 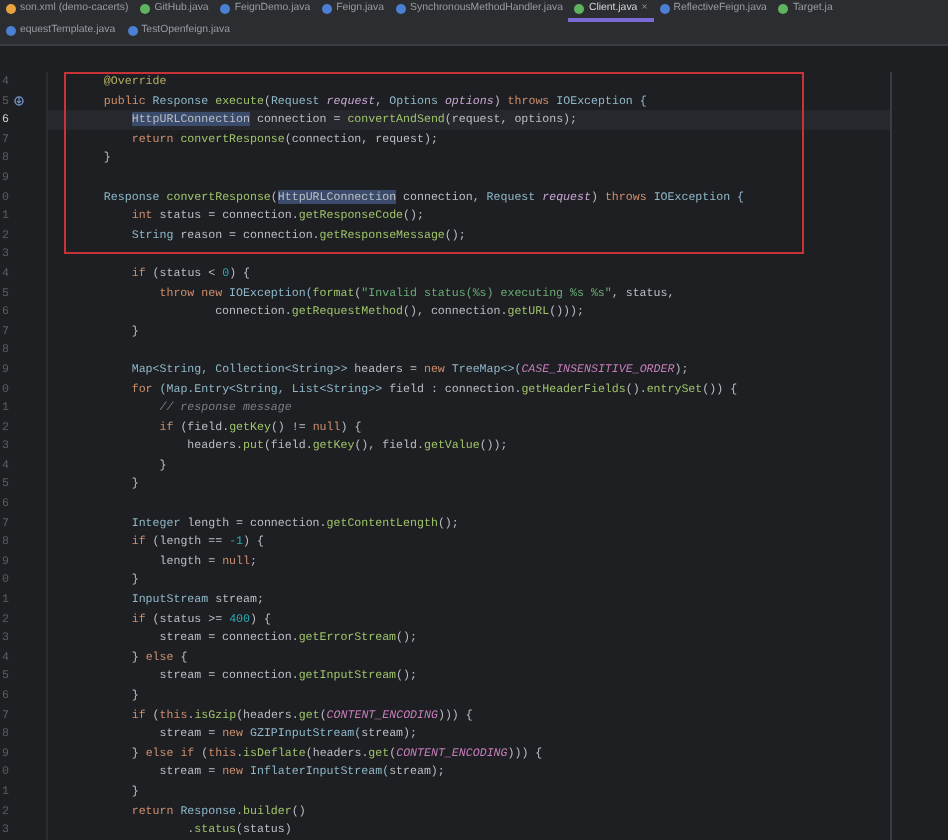 What do you see at coordinates (19, 100) in the screenshot?
I see `override-marker-icon` at bounding box center [19, 100].